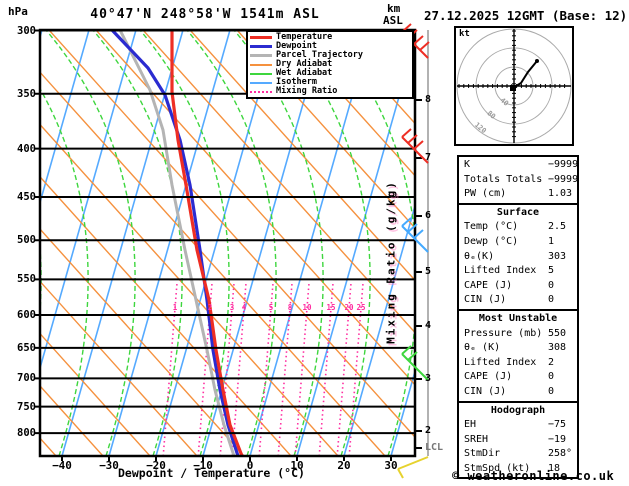  Describe the element at coordinates (26, 148) in the screenshot. I see `pressure-tick-label: 400` at that location.